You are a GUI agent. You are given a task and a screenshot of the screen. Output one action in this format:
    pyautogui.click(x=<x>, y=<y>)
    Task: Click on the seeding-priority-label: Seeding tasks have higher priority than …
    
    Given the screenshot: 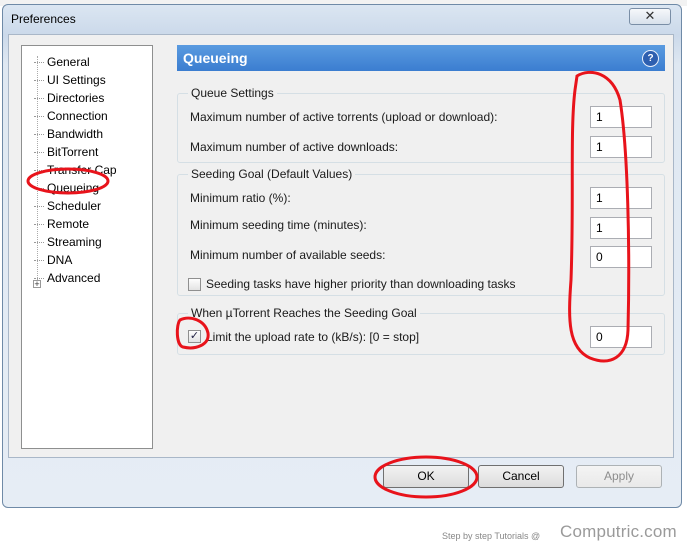 What is the action you would take?
    pyautogui.click(x=361, y=284)
    